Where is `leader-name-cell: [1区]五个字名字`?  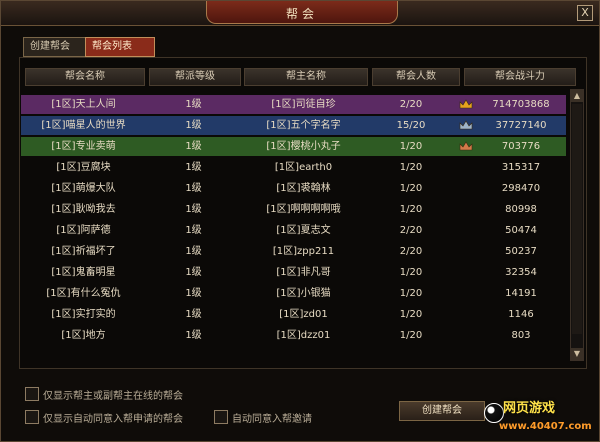
leader-name-cell: [1区]五个字名字 is located at coordinates (303, 125).